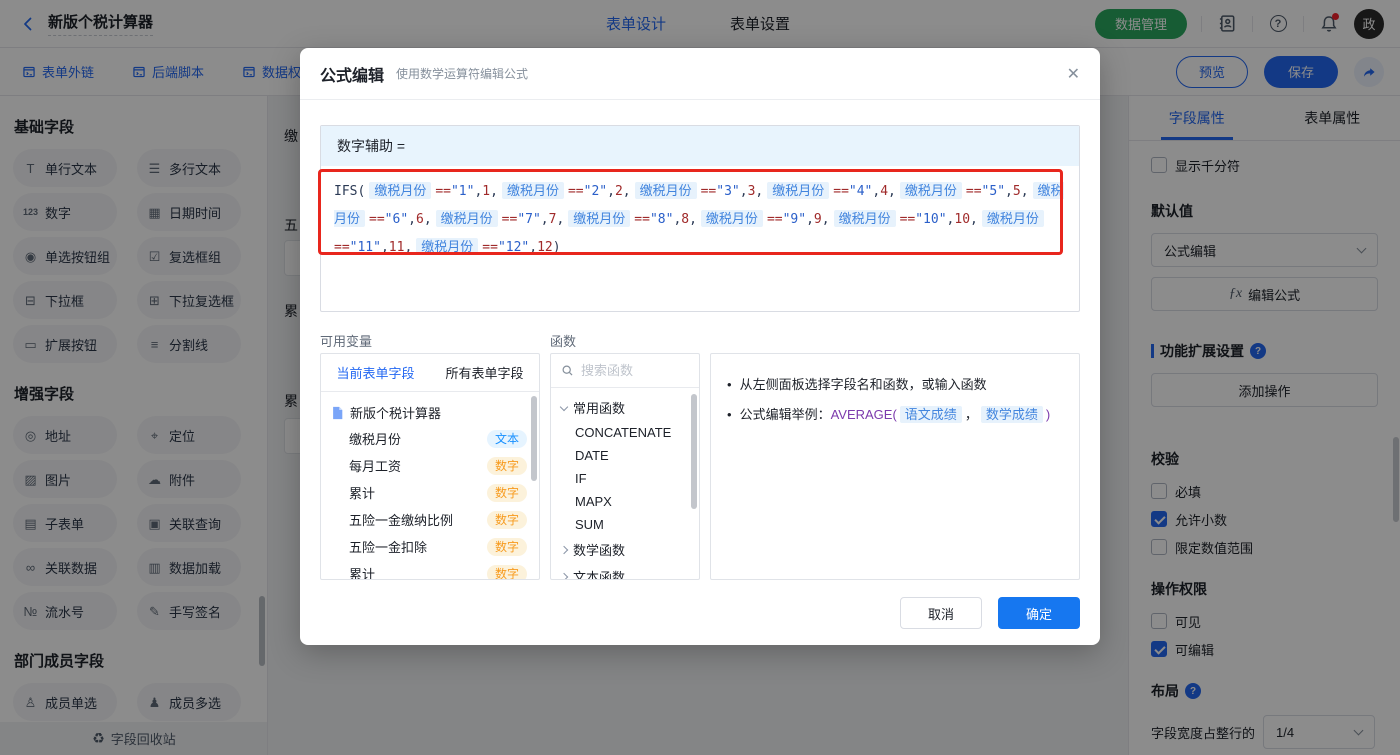 This screenshot has width=1400, height=755. What do you see at coordinates (462, 191) in the screenshot?
I see `formula-token: "1"` at bounding box center [462, 191].